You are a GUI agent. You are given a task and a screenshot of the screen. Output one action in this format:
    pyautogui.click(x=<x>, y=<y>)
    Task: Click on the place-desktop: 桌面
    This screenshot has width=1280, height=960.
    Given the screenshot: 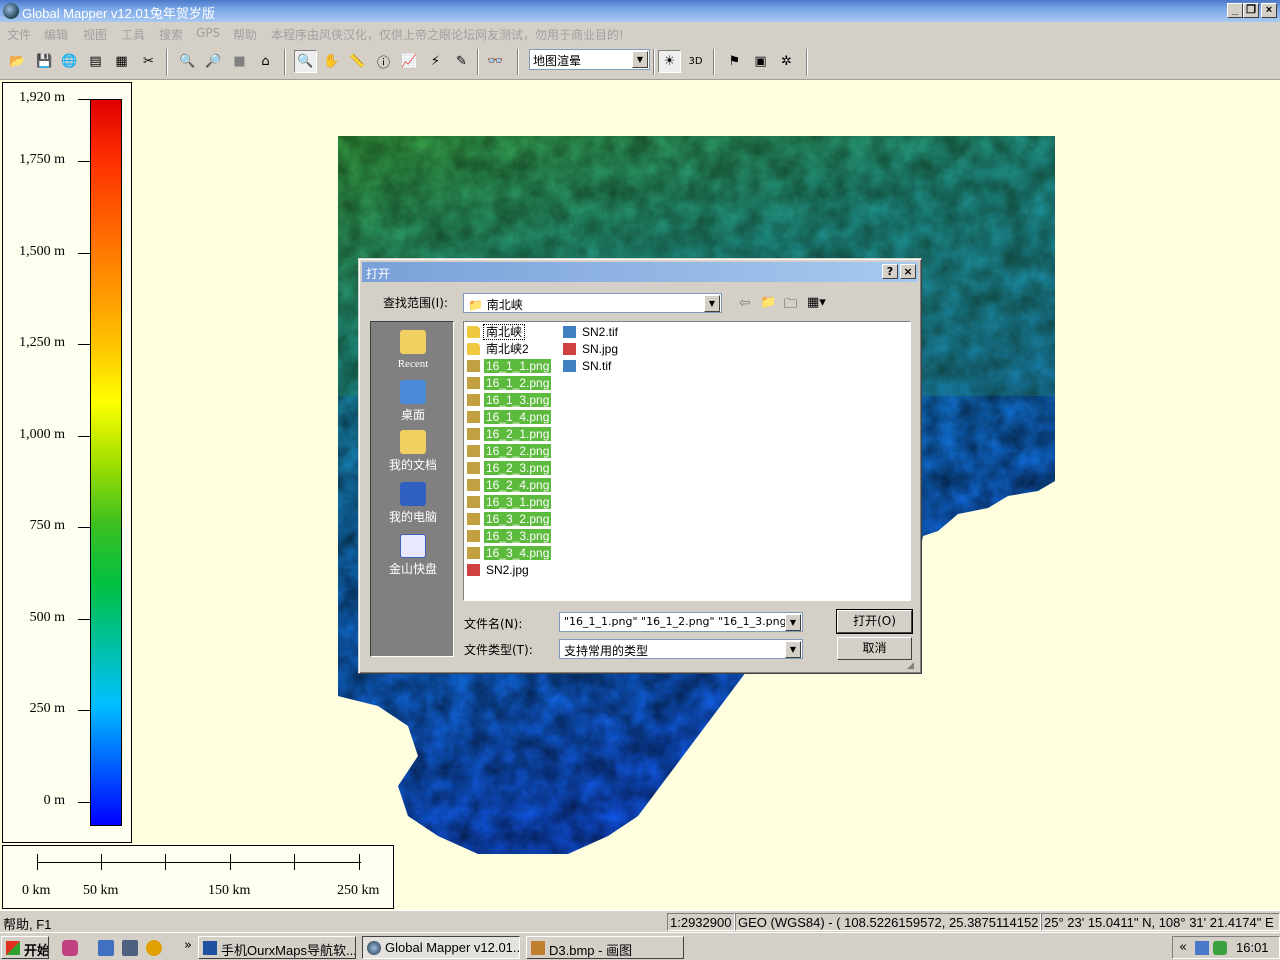 What is the action you would take?
    pyautogui.click(x=413, y=401)
    